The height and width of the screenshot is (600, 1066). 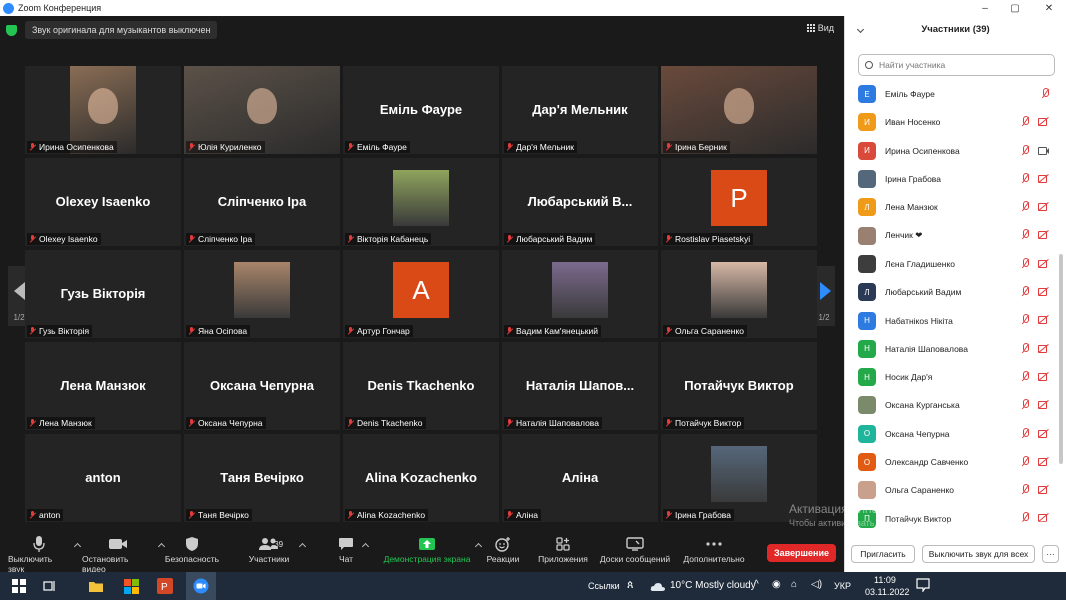 What do you see at coordinates (604, 586) in the screenshot?
I see `links-toolbar-label: Ссылки` at bounding box center [604, 586].